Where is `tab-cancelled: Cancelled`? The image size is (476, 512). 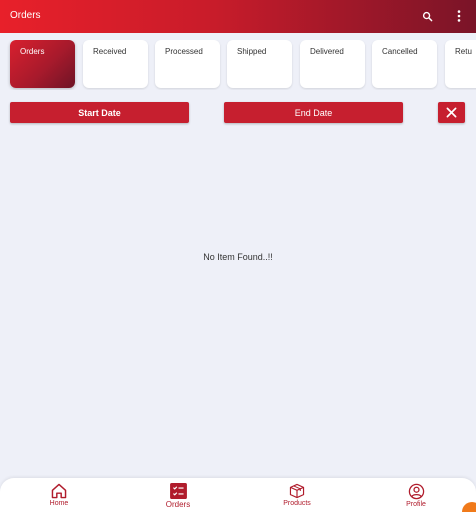 tab-cancelled: Cancelled is located at coordinates (404, 64).